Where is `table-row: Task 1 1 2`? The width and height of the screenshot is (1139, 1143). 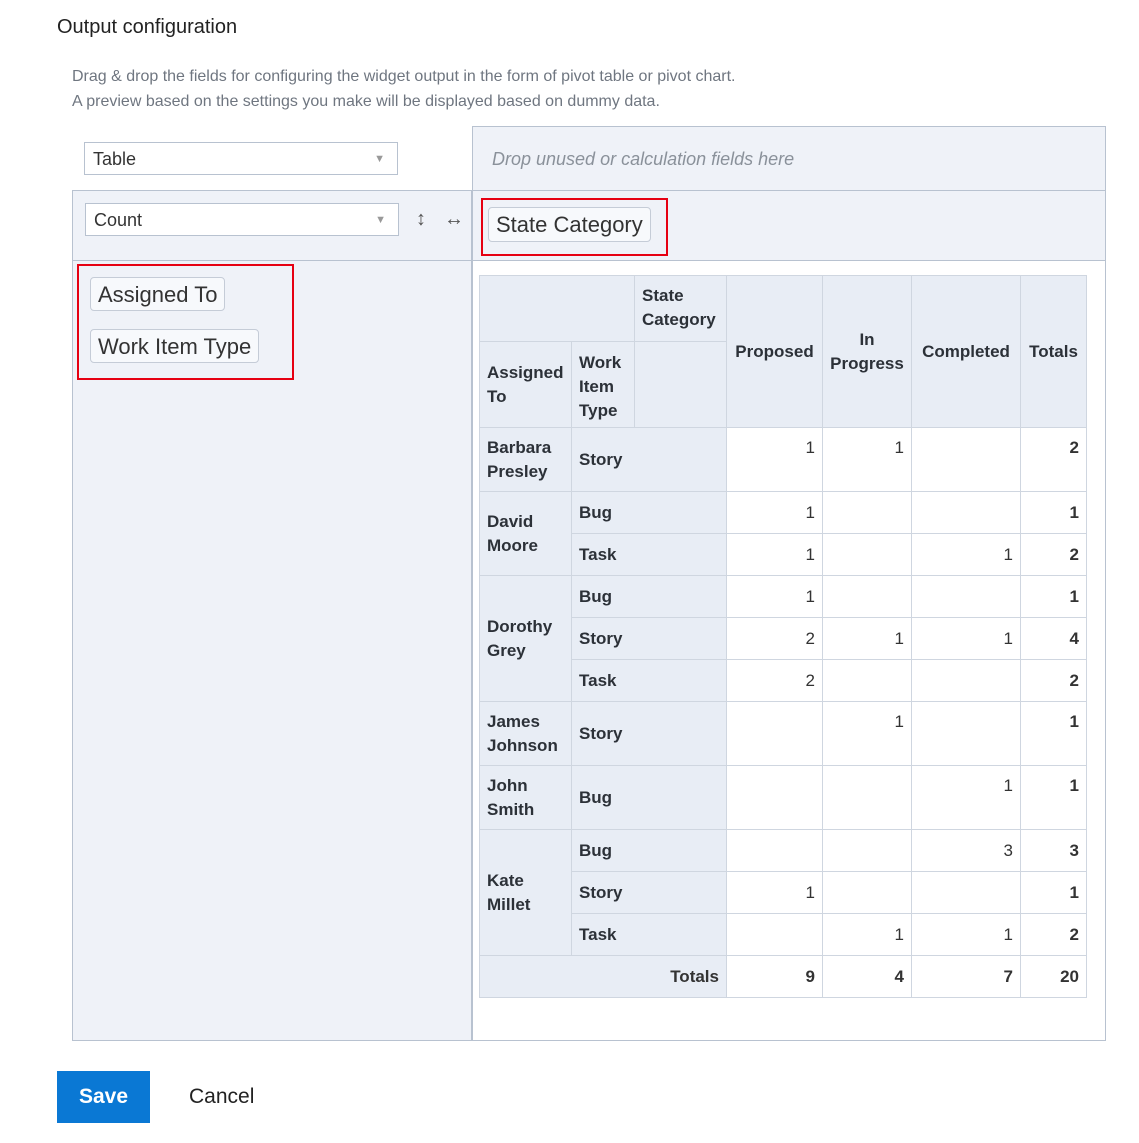
table-row: Task 1 1 2 is located at coordinates (783, 554).